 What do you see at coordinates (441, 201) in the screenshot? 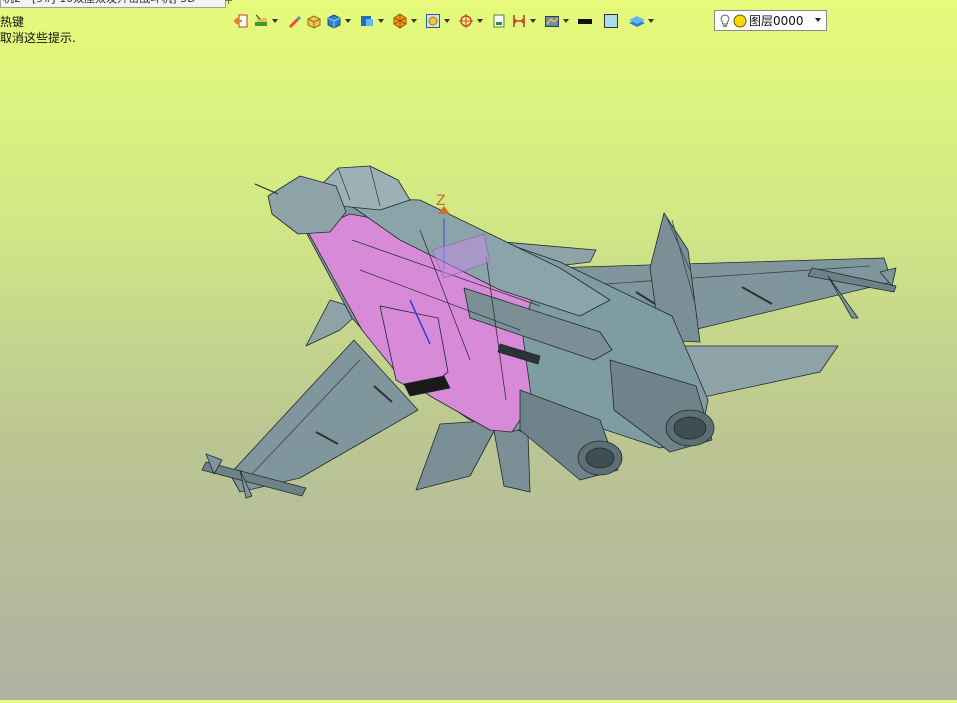
I see `z-axis-label: Z` at bounding box center [441, 201].